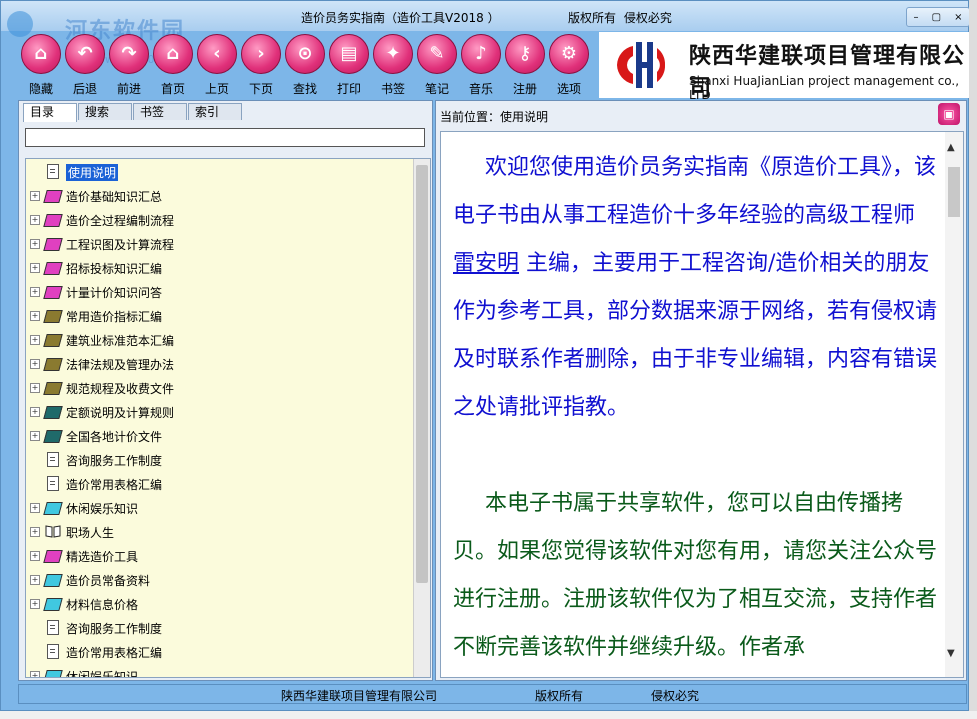  I want to click on music-icon: ♪, so click(481, 54).